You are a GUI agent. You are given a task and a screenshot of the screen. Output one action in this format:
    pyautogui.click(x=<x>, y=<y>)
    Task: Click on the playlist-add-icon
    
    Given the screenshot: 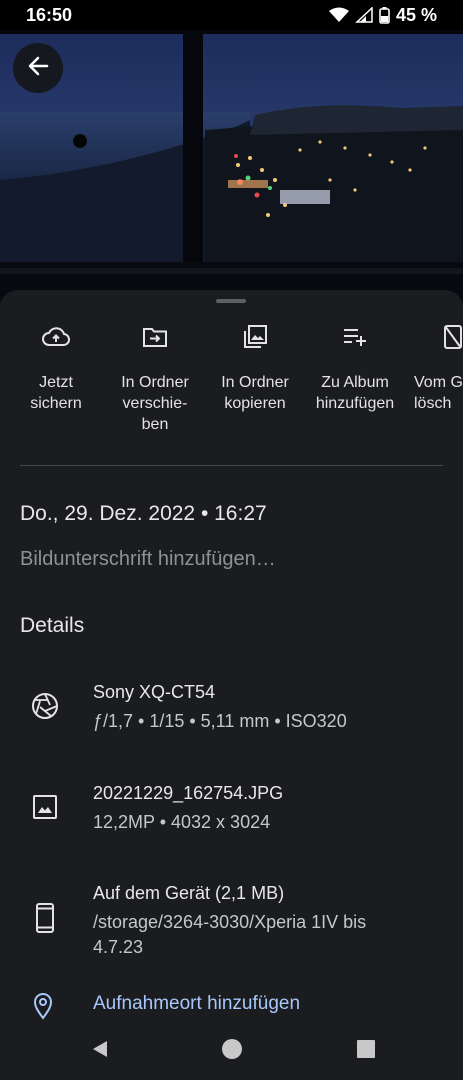 What is the action you would take?
    pyautogui.click(x=355, y=339)
    